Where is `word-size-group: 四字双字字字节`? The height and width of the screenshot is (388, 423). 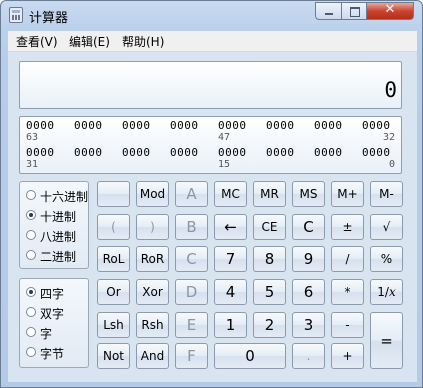
word-size-group: 四字双字字字节 is located at coordinates (54, 323).